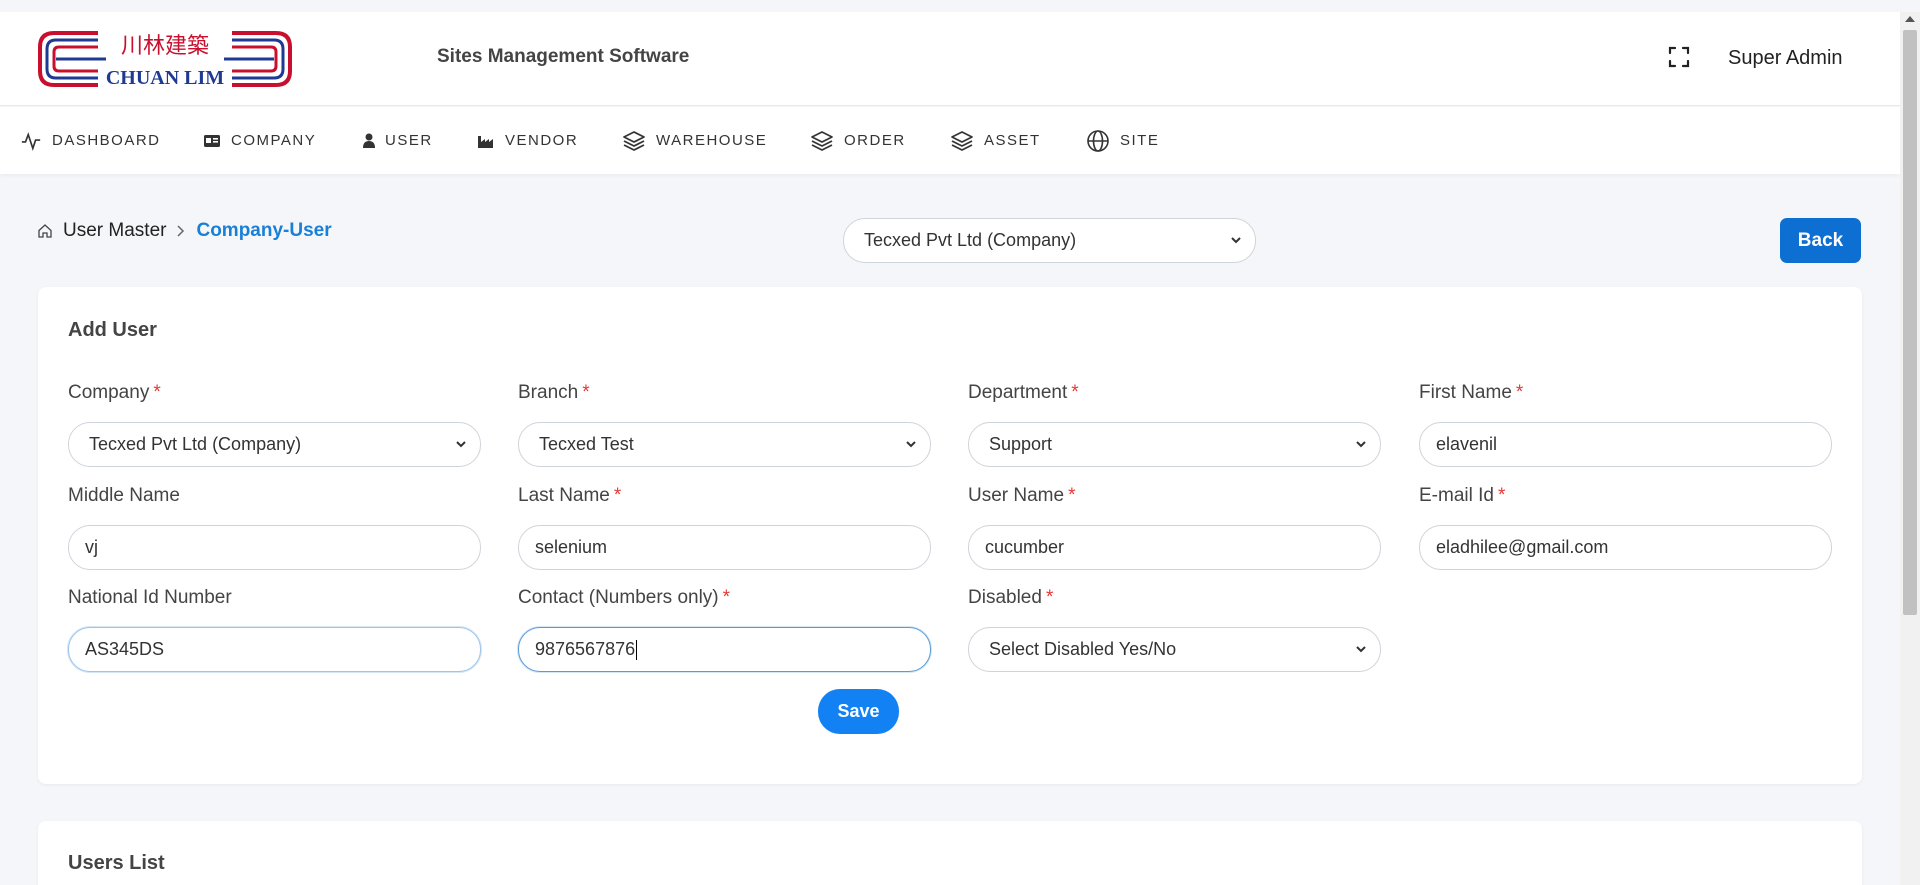  What do you see at coordinates (91, 547) in the screenshot?
I see `middle-name-value: vj` at bounding box center [91, 547].